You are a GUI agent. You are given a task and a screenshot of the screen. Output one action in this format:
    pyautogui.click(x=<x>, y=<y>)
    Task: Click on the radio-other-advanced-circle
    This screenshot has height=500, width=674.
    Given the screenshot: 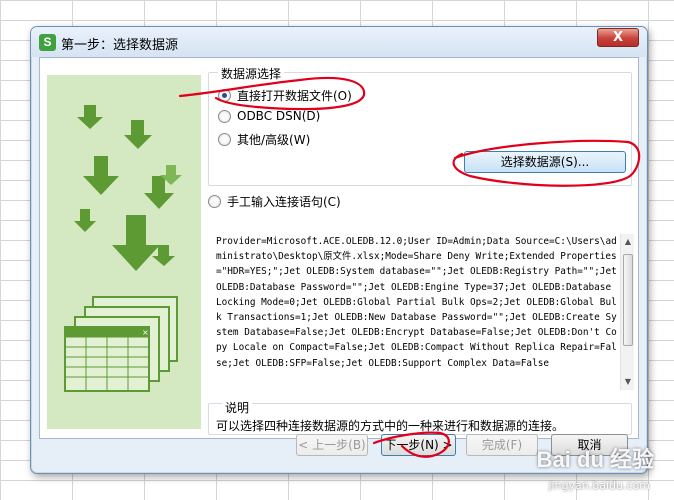 What is the action you would take?
    pyautogui.click(x=224, y=139)
    